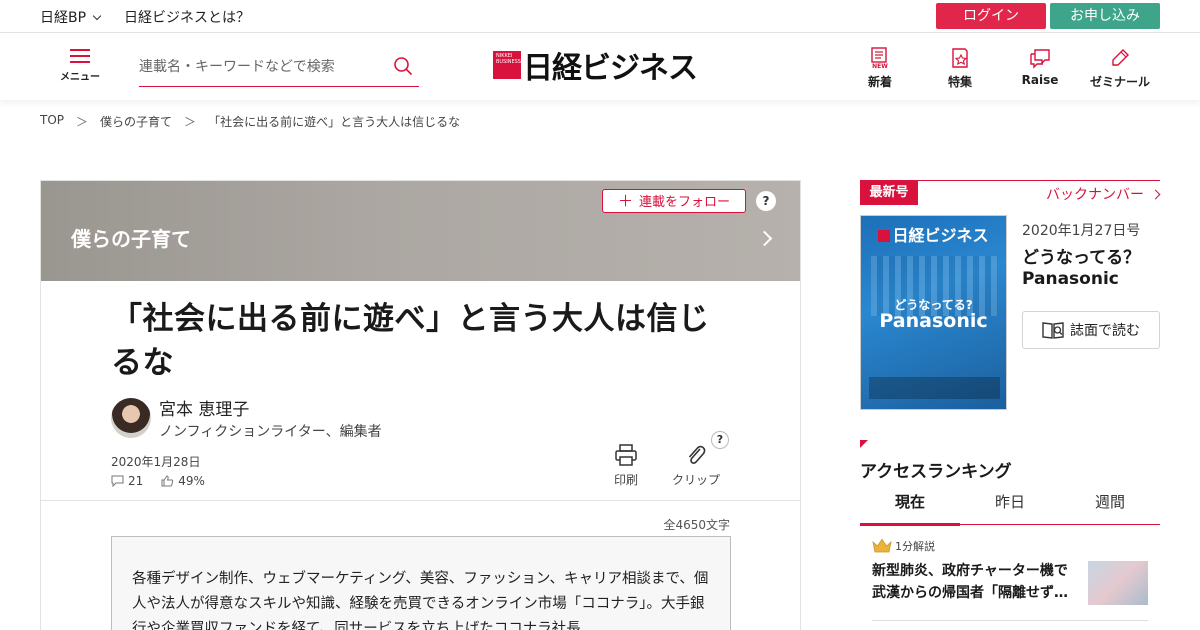 This screenshot has width=1200, height=630. What do you see at coordinates (136, 481) in the screenshot?
I see `comment-count-value: 21` at bounding box center [136, 481].